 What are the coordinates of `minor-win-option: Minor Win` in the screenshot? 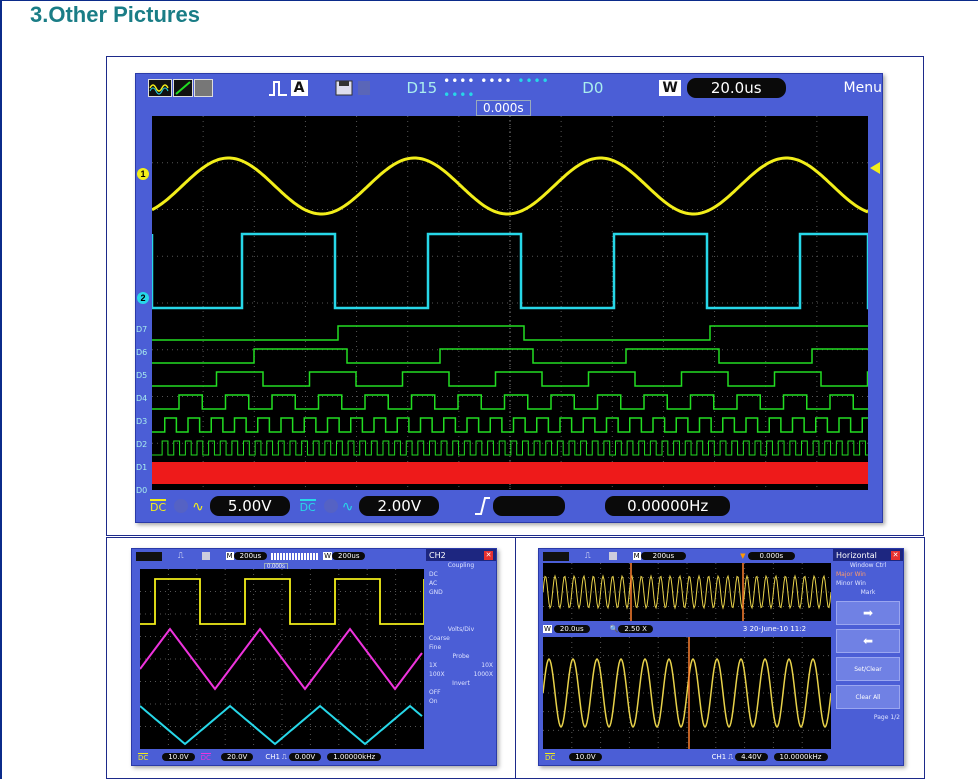 It's located at (868, 583).